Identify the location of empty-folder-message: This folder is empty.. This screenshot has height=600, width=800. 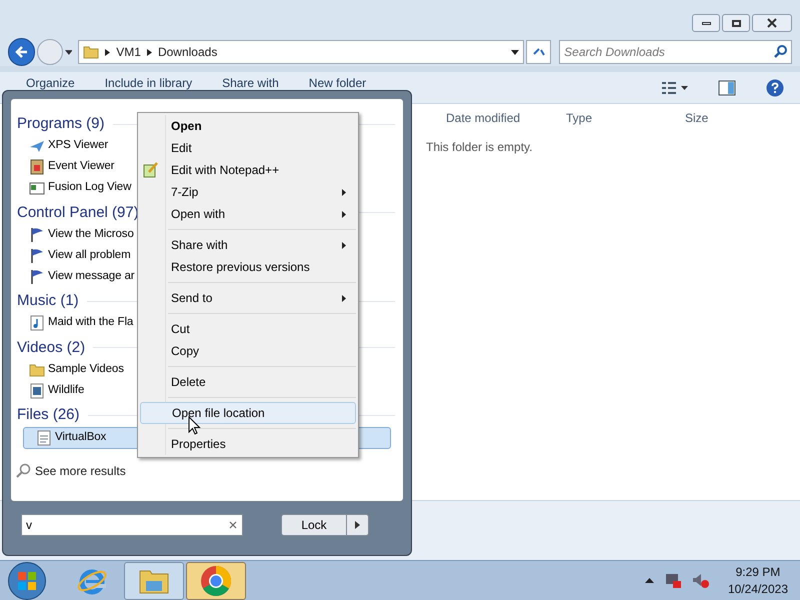
(479, 147).